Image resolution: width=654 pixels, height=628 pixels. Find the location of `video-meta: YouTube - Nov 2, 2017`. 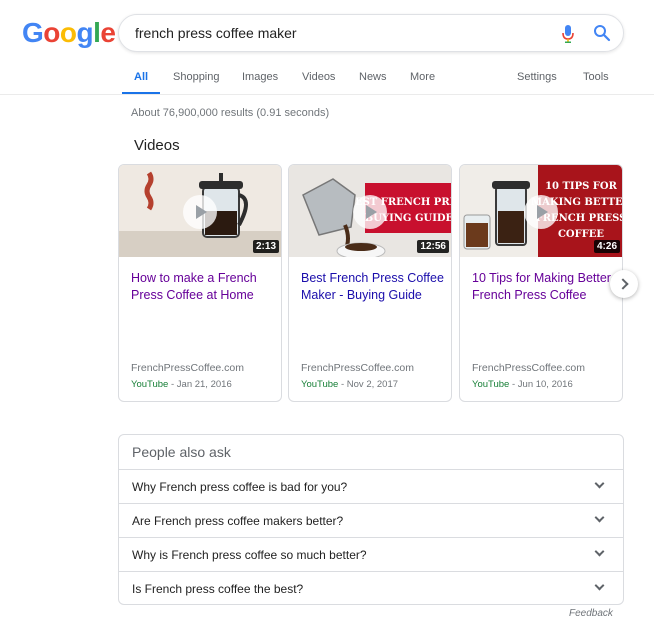

video-meta: YouTube - Nov 2, 2017 is located at coordinates (349, 384).